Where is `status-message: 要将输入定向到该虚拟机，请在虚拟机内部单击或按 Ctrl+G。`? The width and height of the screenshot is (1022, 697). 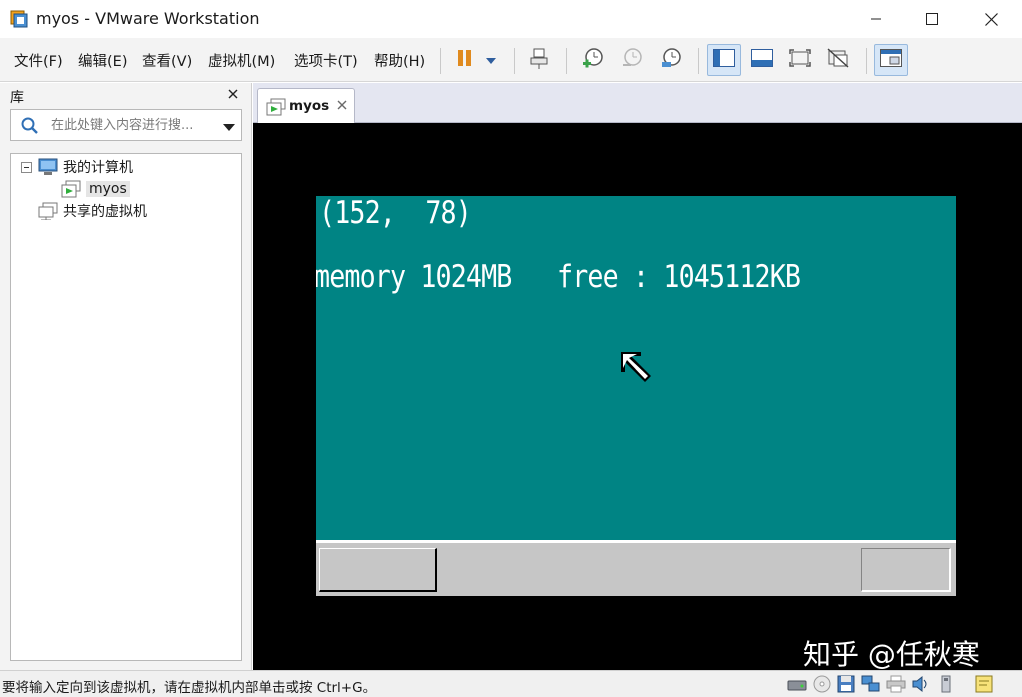 status-message: 要将输入定向到该虚拟机，请在虚拟机内部单击或按 Ctrl+G。 is located at coordinates (189, 688).